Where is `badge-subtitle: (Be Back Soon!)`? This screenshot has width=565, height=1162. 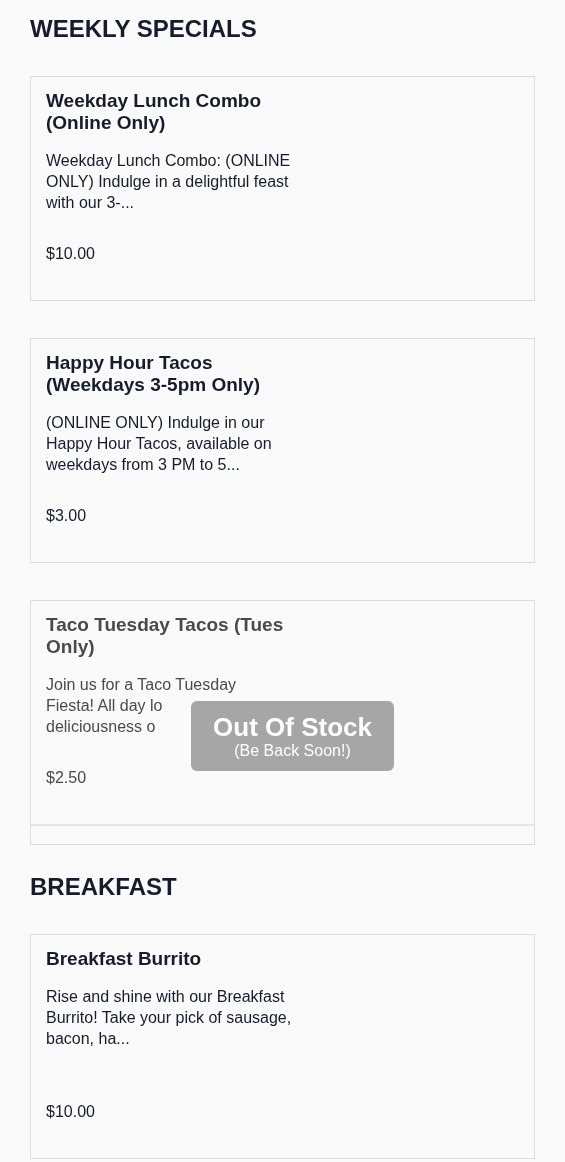
badge-subtitle: (Be Back Soon!) is located at coordinates (292, 751).